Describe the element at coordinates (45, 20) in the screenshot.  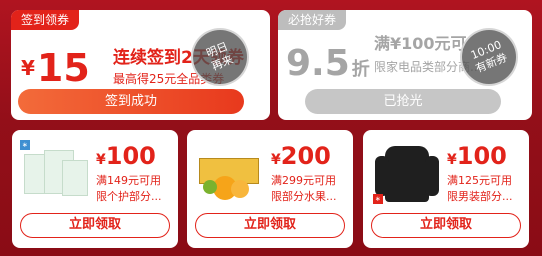
I see `signin-tag: 签到领券` at that location.